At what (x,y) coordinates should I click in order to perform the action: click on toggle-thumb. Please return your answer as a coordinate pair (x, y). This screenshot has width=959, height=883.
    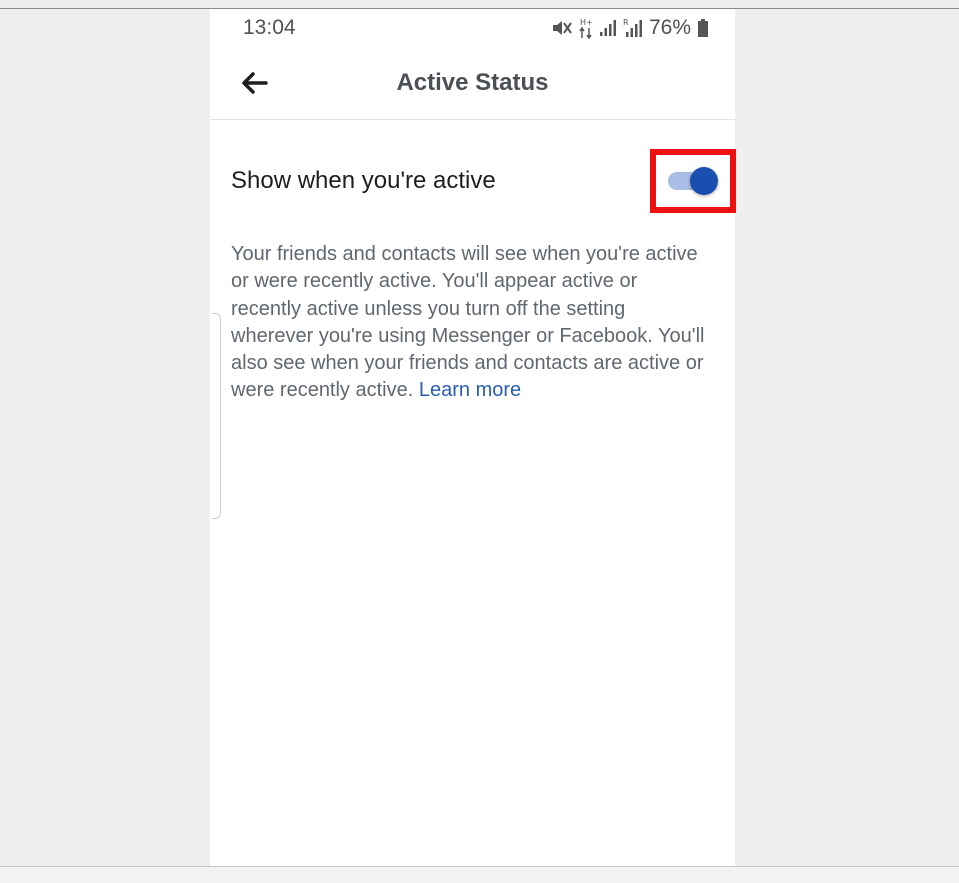
    Looking at the image, I should click on (704, 181).